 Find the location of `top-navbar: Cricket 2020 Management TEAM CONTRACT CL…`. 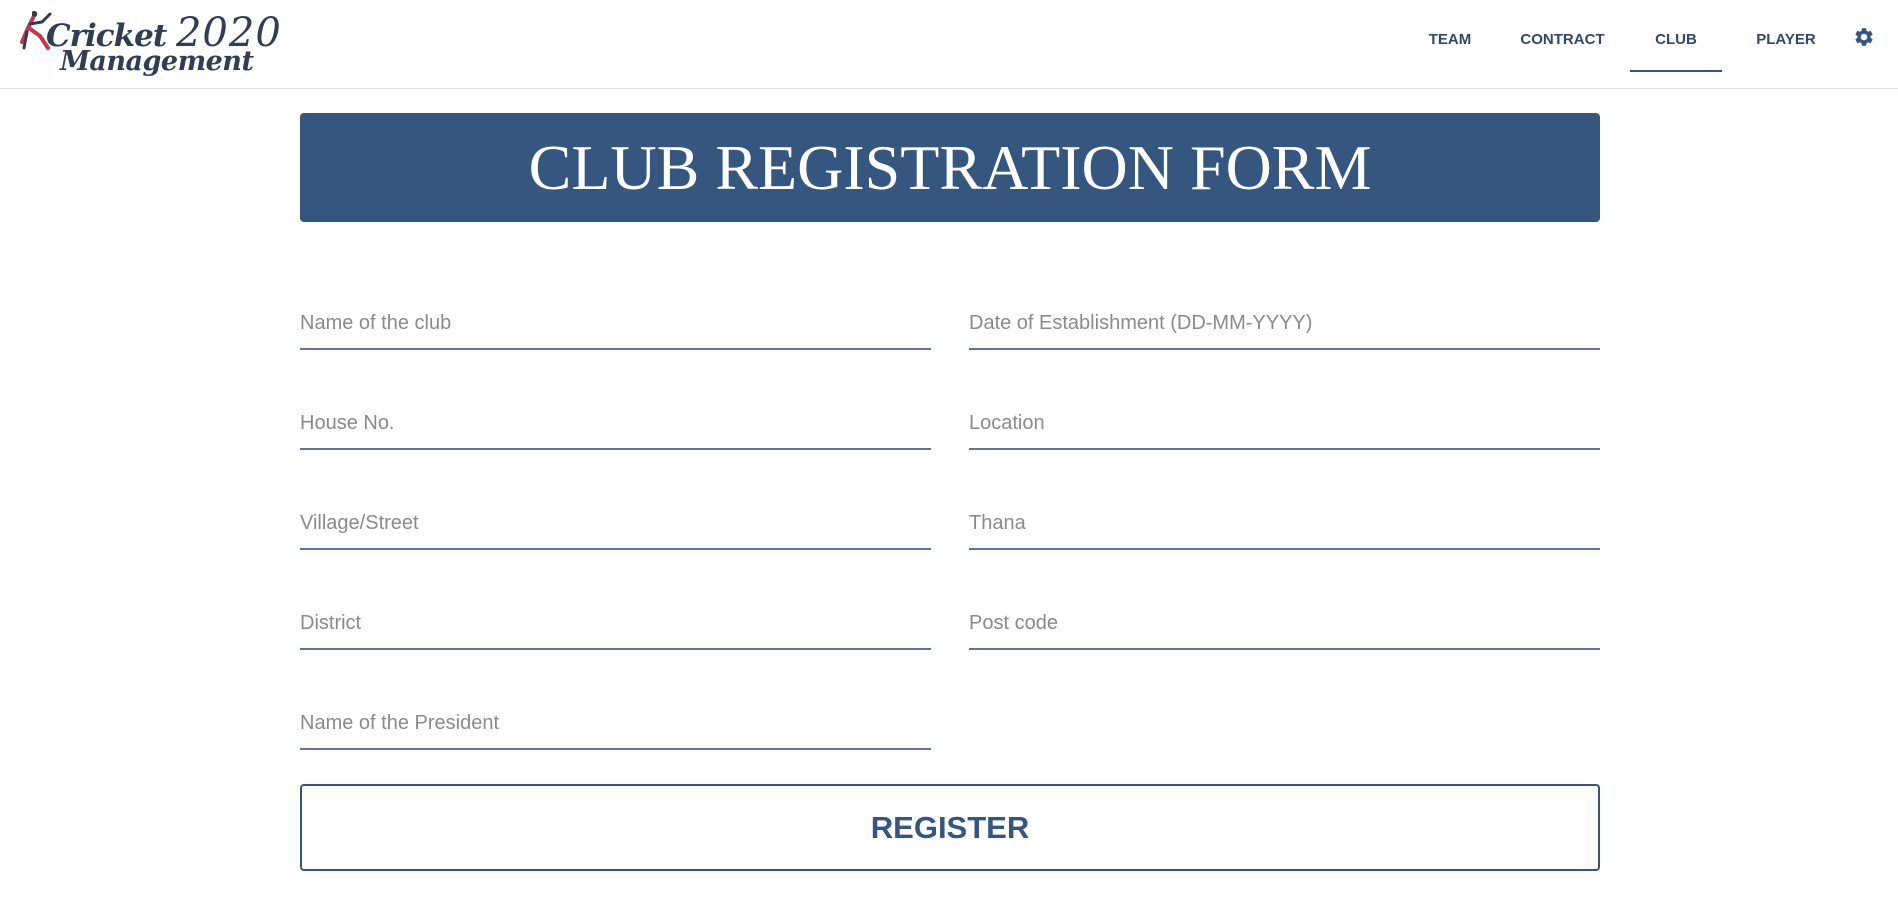

top-navbar: Cricket 2020 Management TEAM CONTRACT CL… is located at coordinates (949, 44).